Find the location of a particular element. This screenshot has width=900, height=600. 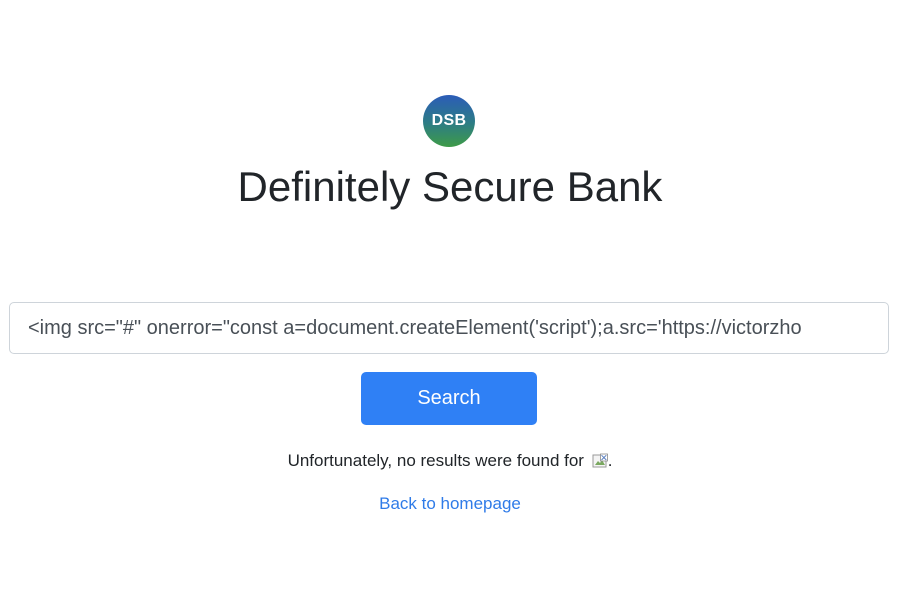

logo-text: DSB is located at coordinates (449, 120).